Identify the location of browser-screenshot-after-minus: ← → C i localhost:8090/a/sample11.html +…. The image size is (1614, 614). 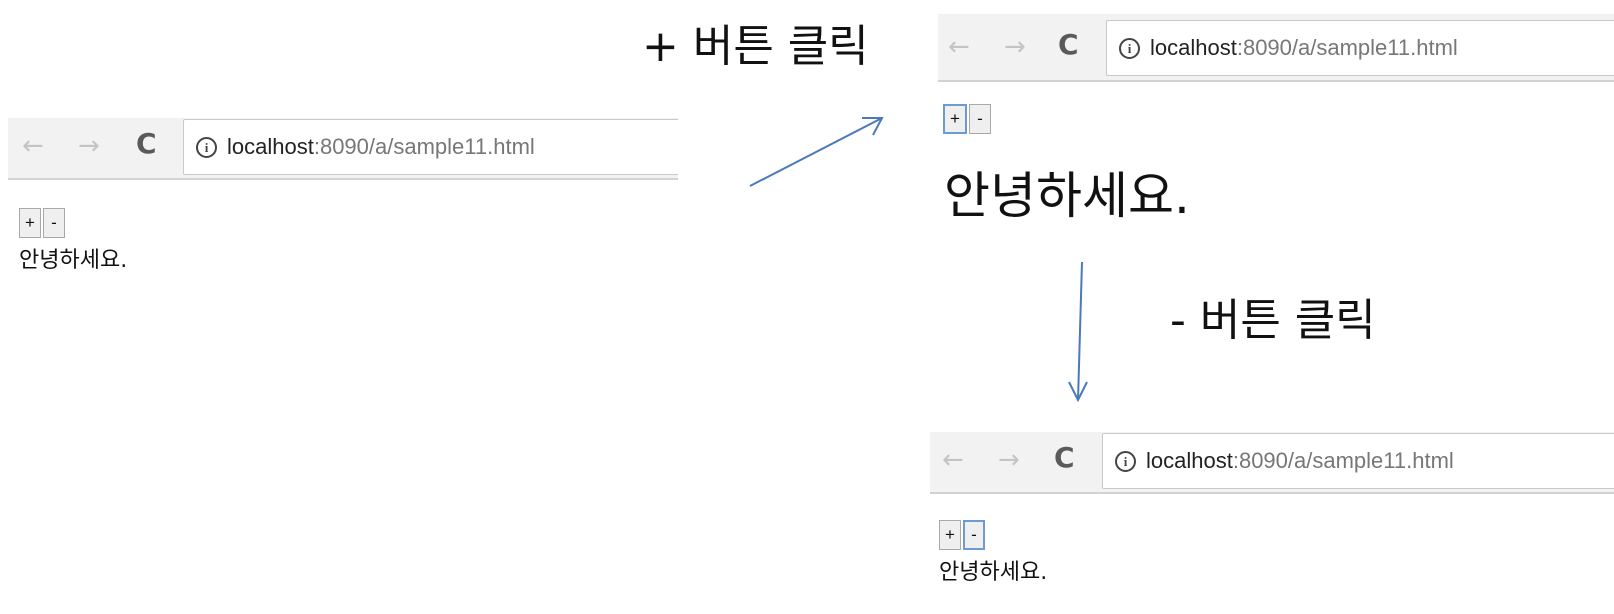
(1272, 523).